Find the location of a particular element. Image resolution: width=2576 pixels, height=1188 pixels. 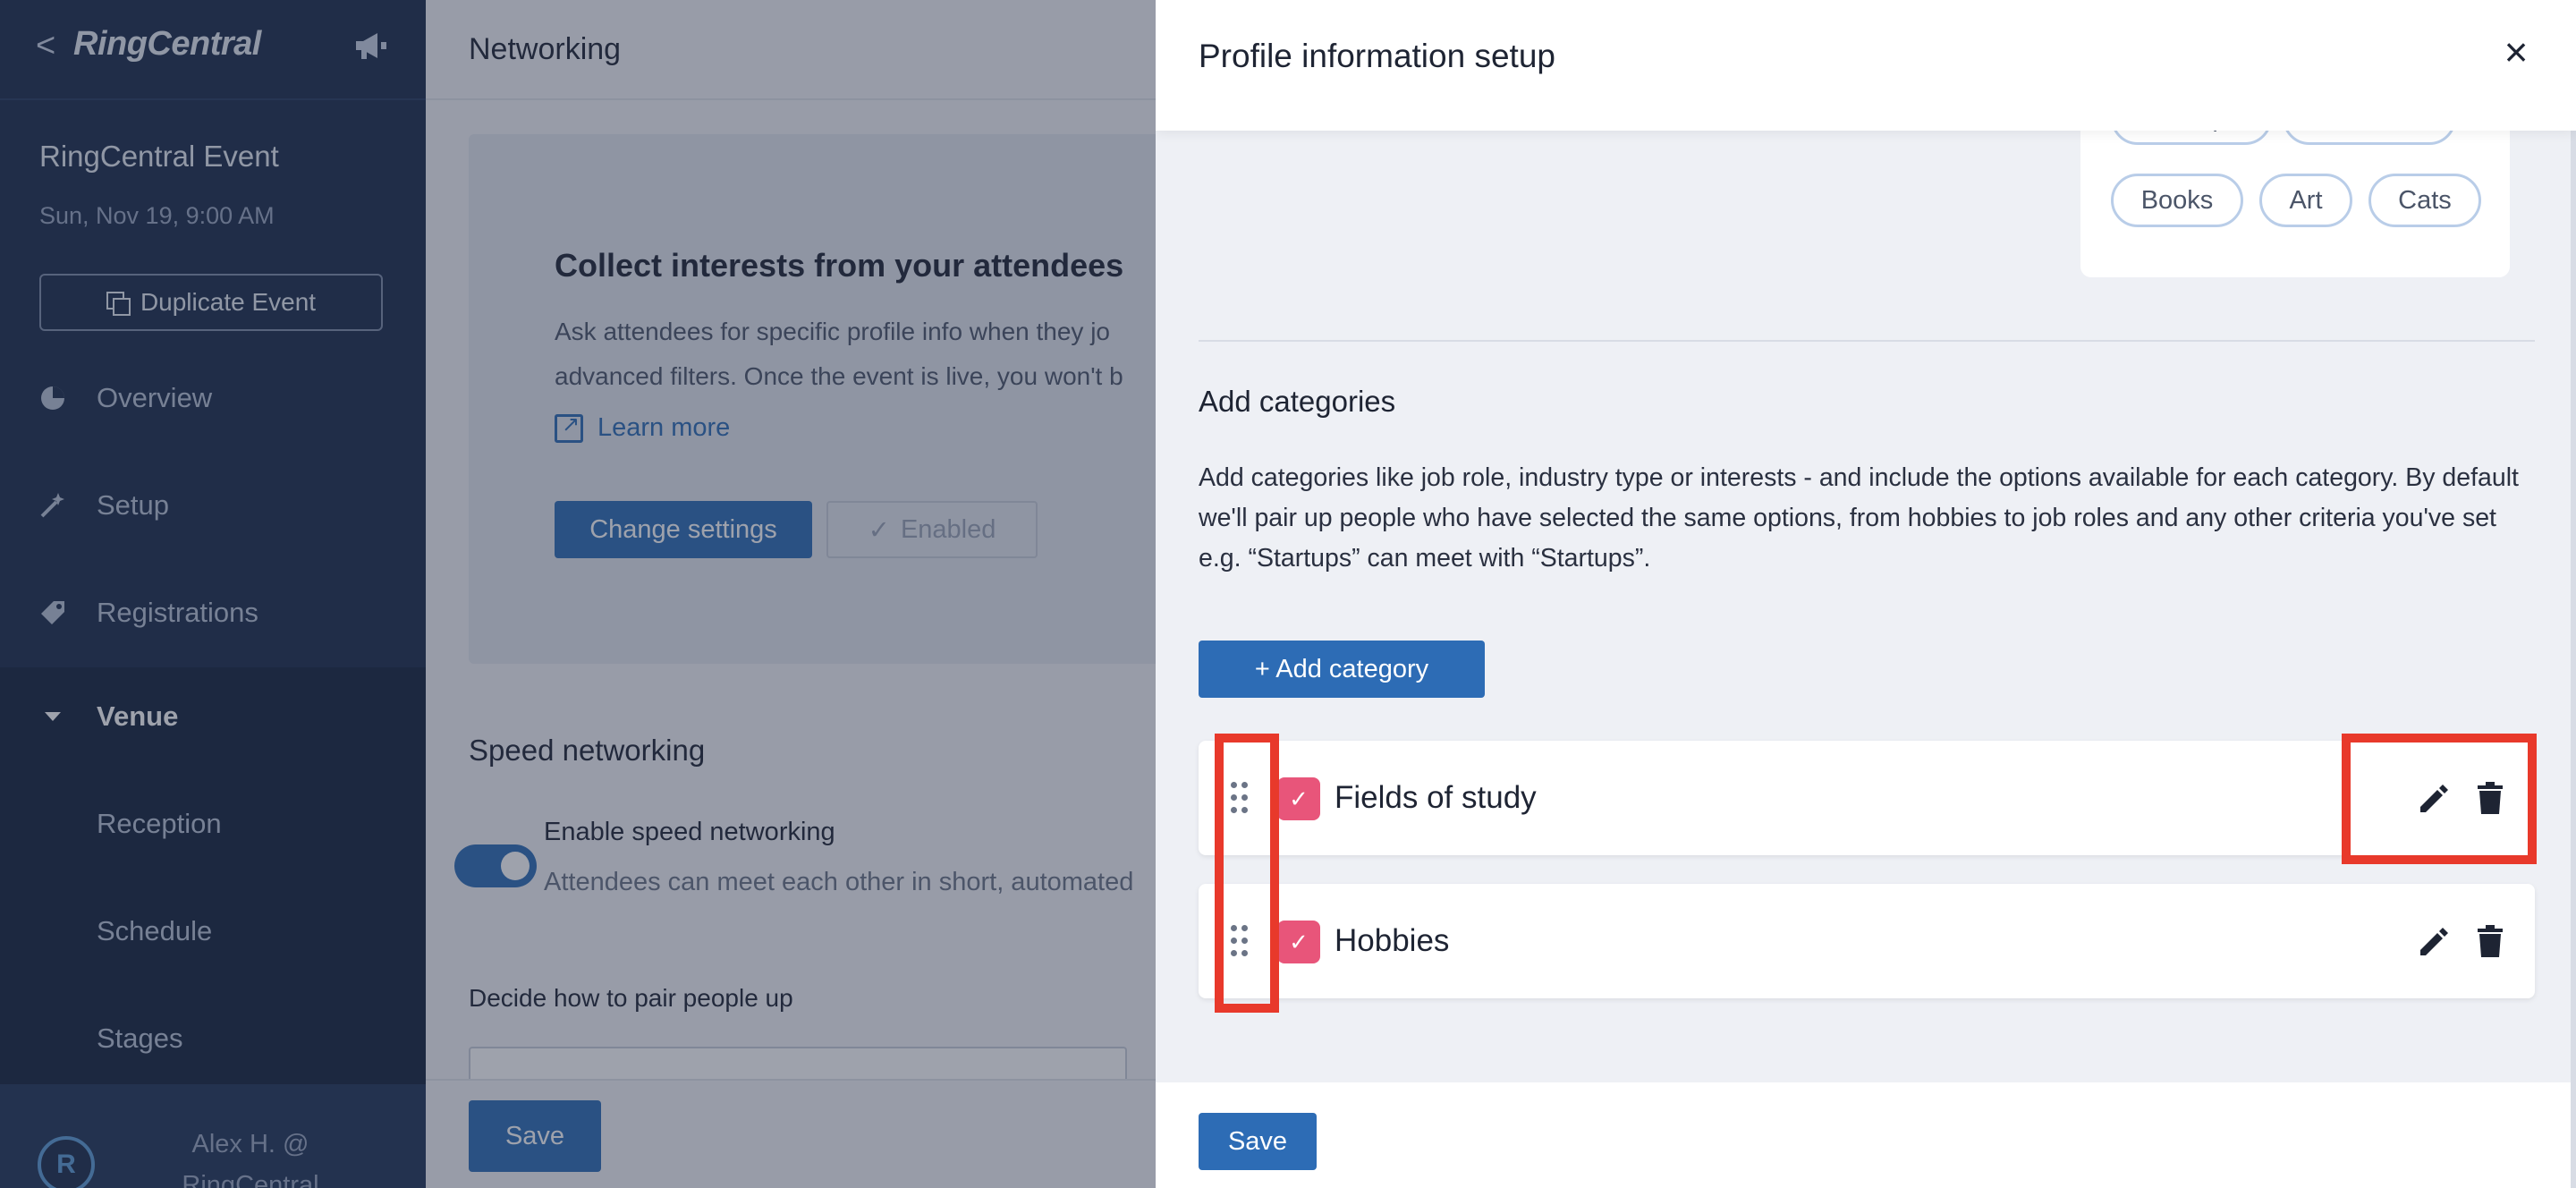

panel-scrollbar is located at coordinates (2573, 594).